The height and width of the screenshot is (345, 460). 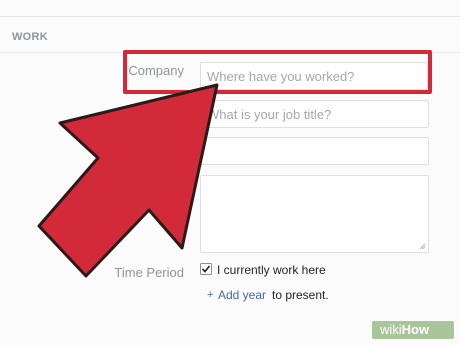 What do you see at coordinates (415, 329) in the screenshot?
I see `watermark-suffix: How` at bounding box center [415, 329].